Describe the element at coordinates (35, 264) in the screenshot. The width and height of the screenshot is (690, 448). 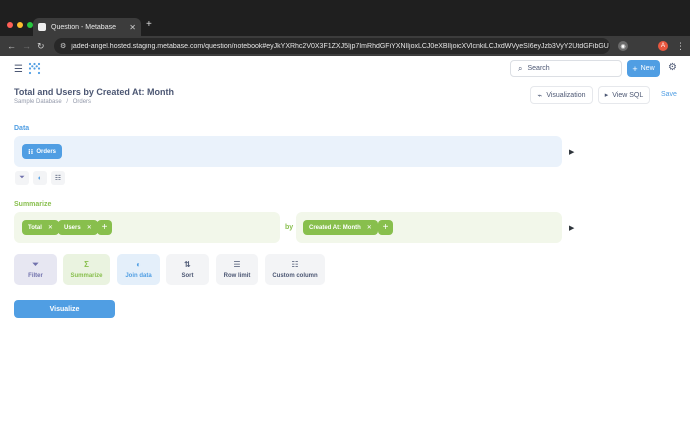
I see `filter-icon: ⏷` at that location.